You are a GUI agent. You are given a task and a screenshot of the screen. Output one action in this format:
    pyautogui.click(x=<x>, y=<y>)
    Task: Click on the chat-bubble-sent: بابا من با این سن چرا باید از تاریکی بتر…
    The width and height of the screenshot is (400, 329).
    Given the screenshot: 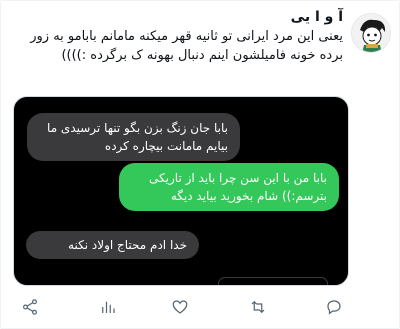 What is the action you would take?
    pyautogui.click(x=229, y=187)
    